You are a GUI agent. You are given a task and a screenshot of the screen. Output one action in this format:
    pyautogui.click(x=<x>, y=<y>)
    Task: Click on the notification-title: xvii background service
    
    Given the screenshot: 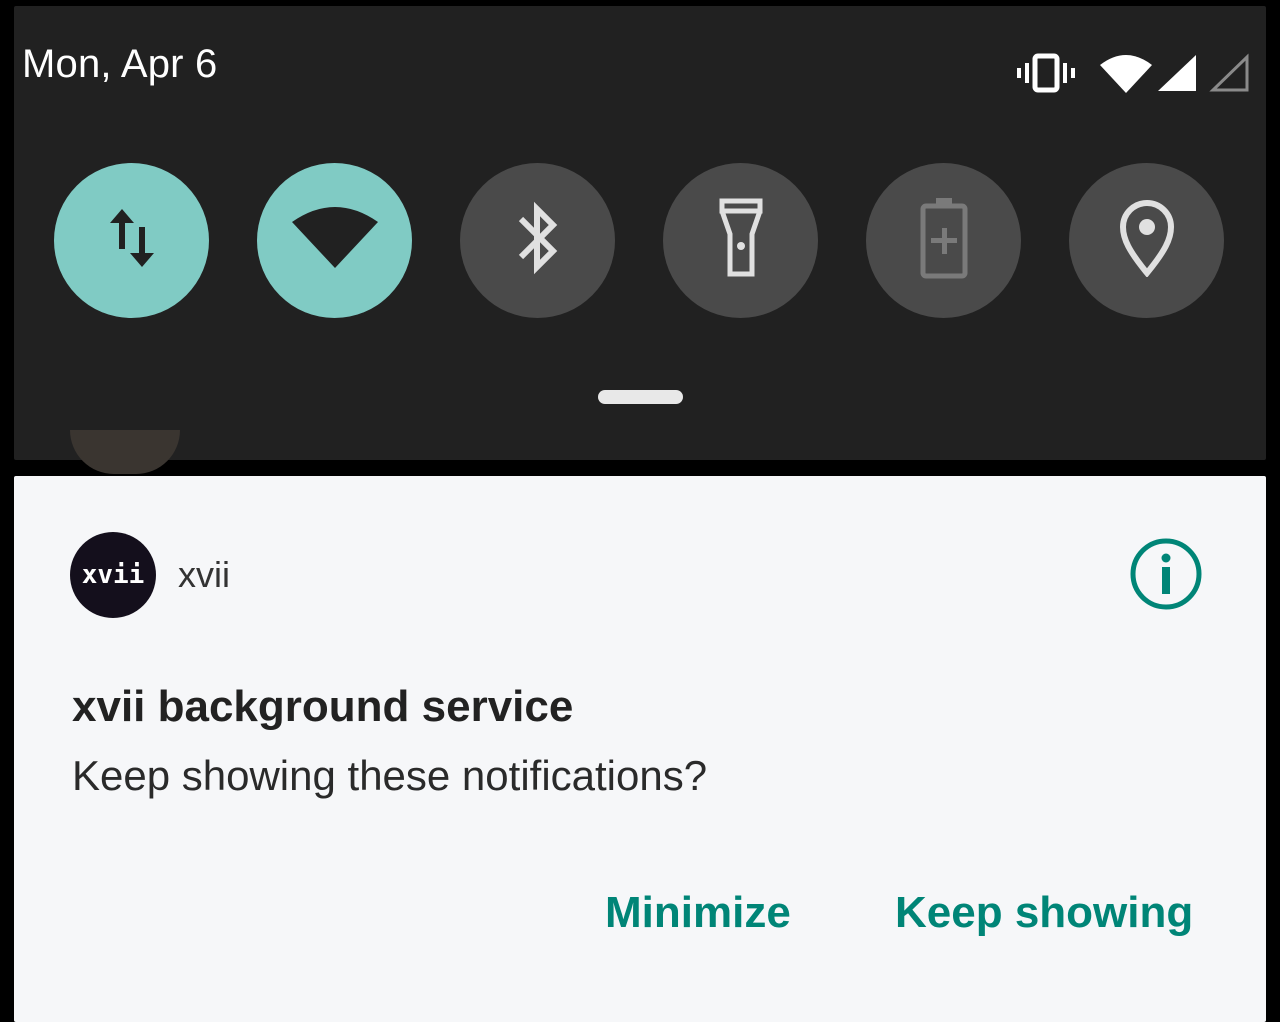 What is the action you would take?
    pyautogui.click(x=323, y=706)
    